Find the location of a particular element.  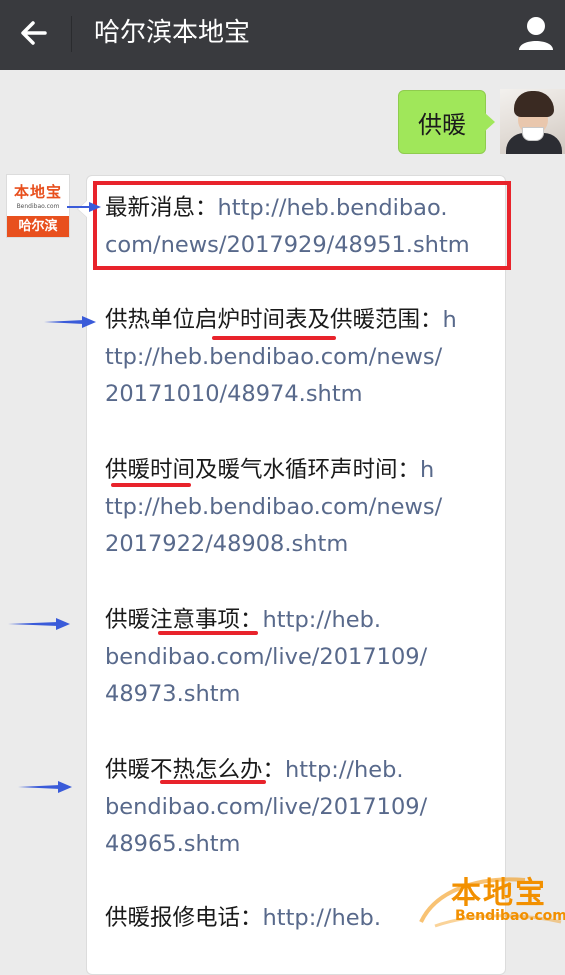

arrow-left-icon is located at coordinates (34, 33).